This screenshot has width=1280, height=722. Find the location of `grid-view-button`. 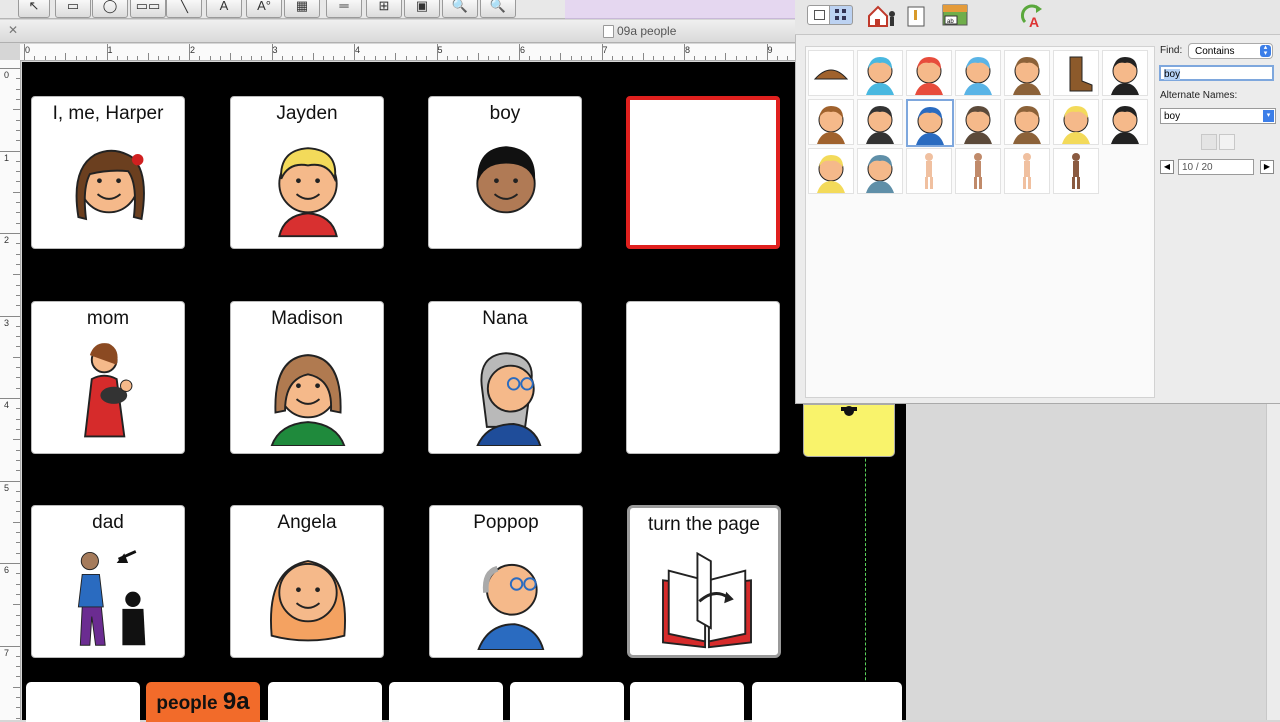

grid-view-button is located at coordinates (841, 15).